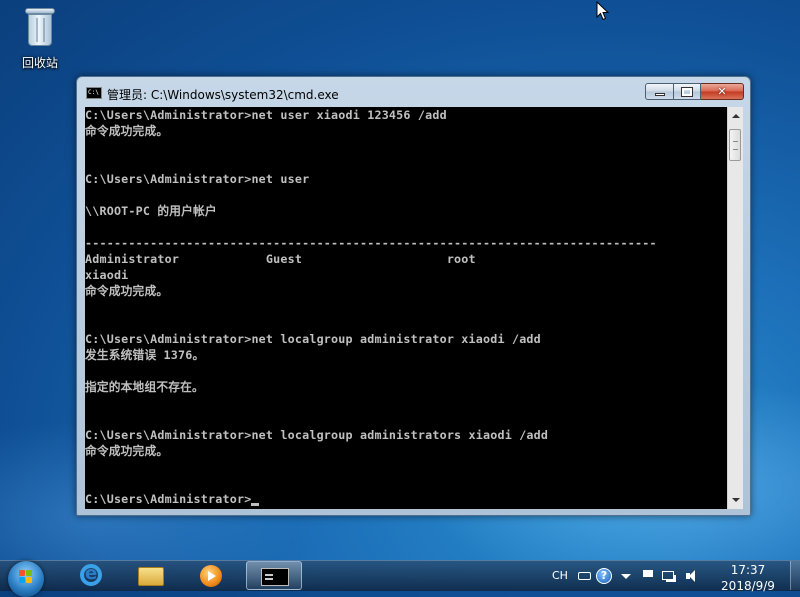 The width and height of the screenshot is (800, 597). What do you see at coordinates (603, 11) in the screenshot?
I see `mouse-cursor-icon` at bounding box center [603, 11].